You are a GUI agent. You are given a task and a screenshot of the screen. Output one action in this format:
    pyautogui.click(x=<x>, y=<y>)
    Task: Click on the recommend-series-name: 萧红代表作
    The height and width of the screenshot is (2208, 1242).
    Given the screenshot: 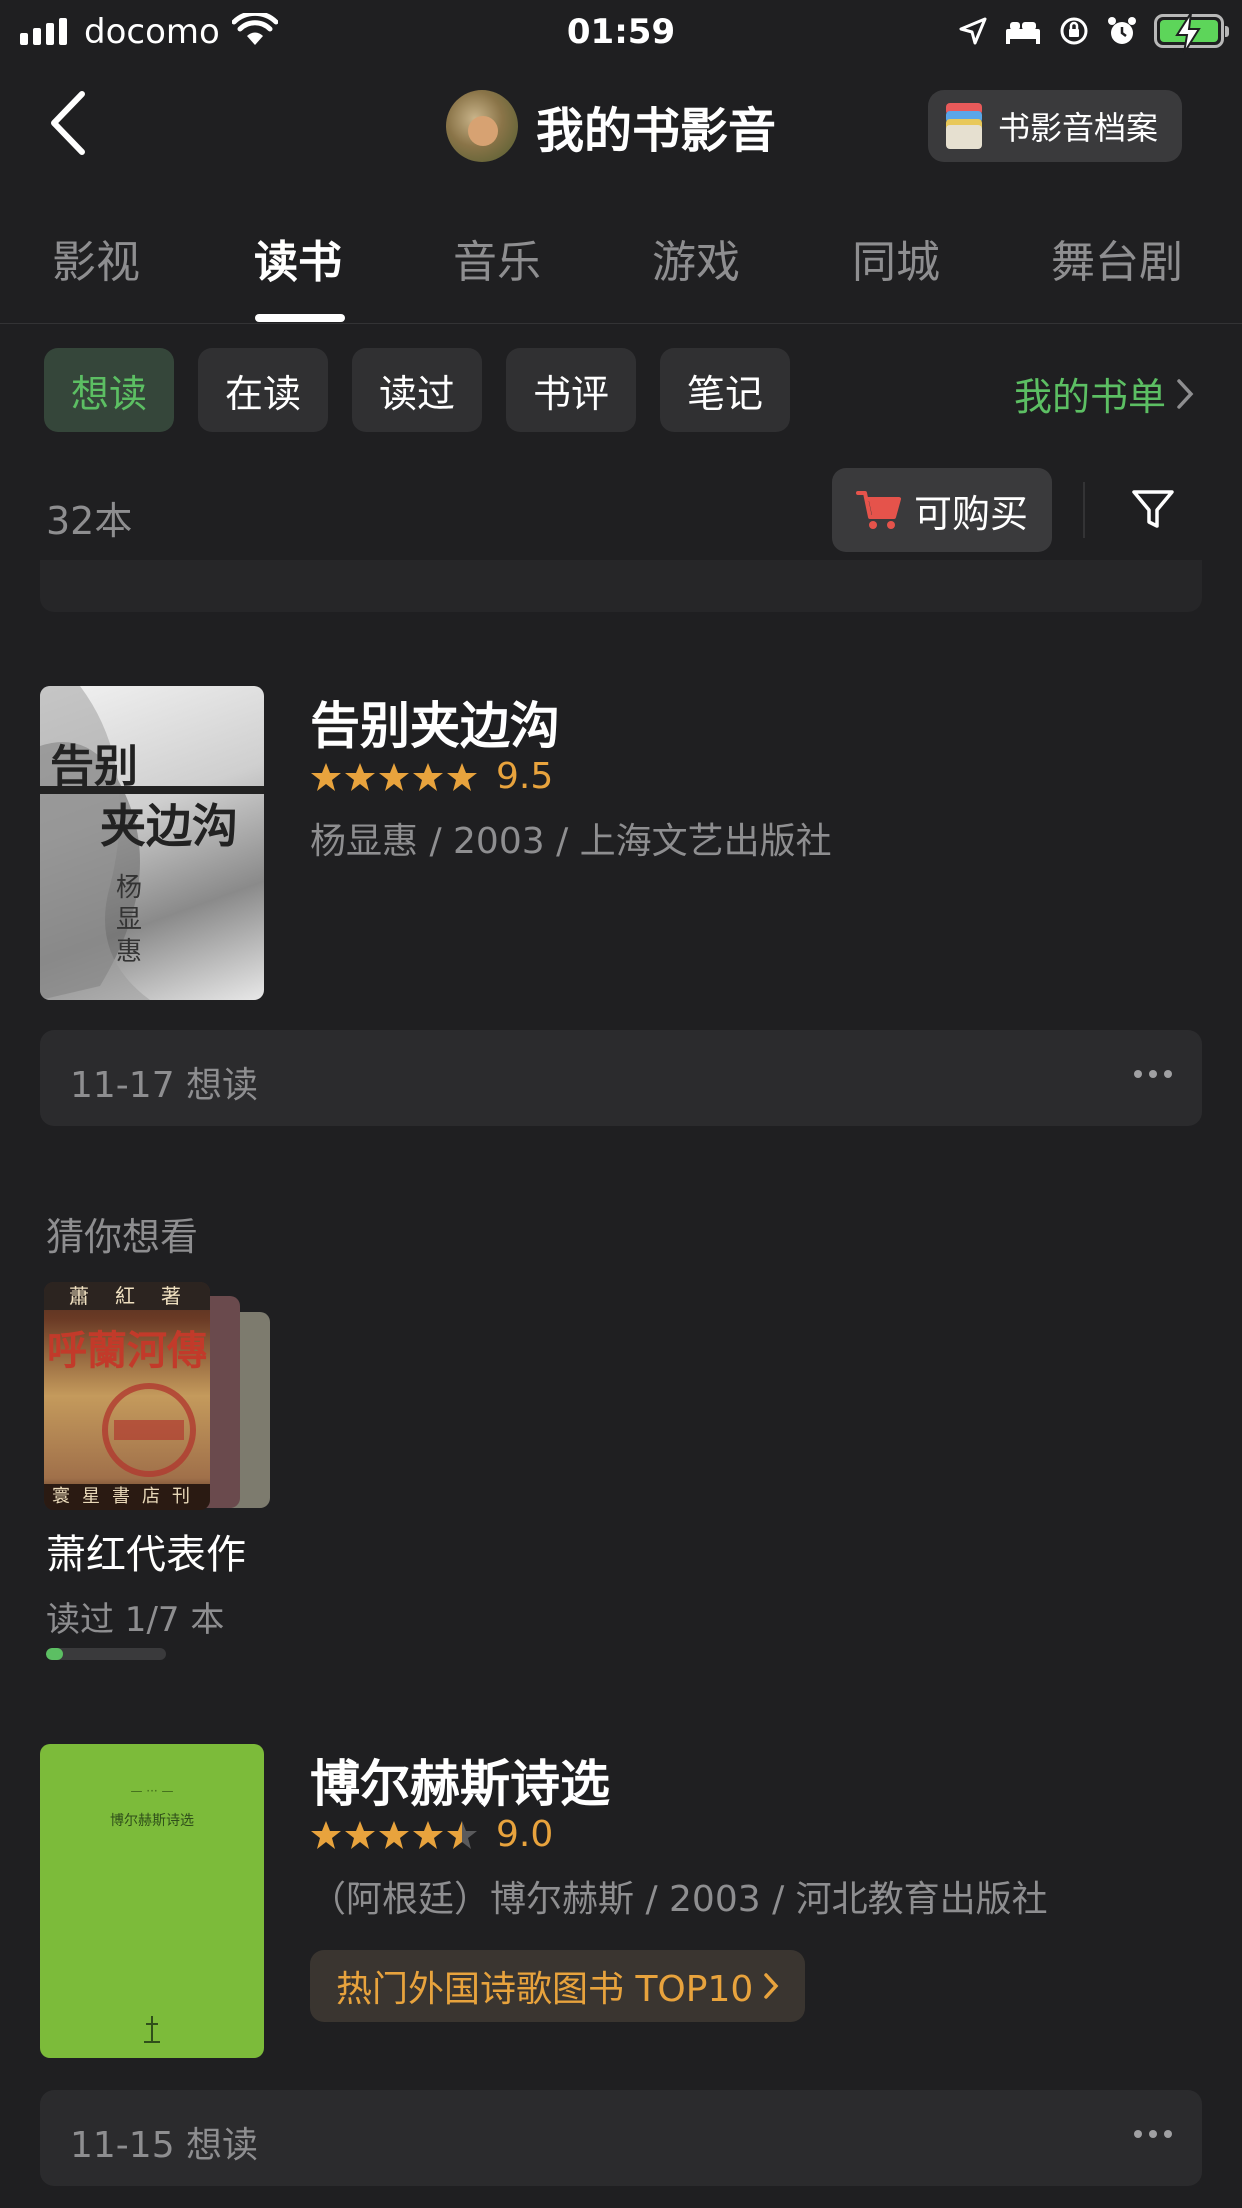 What is the action you would take?
    pyautogui.click(x=146, y=1551)
    